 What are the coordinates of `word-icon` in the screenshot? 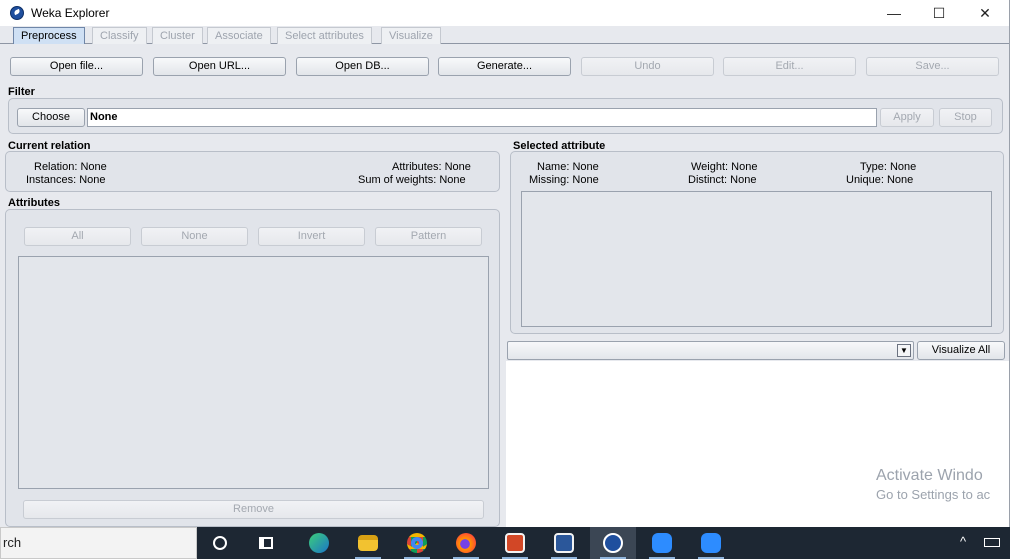 It's located at (564, 543).